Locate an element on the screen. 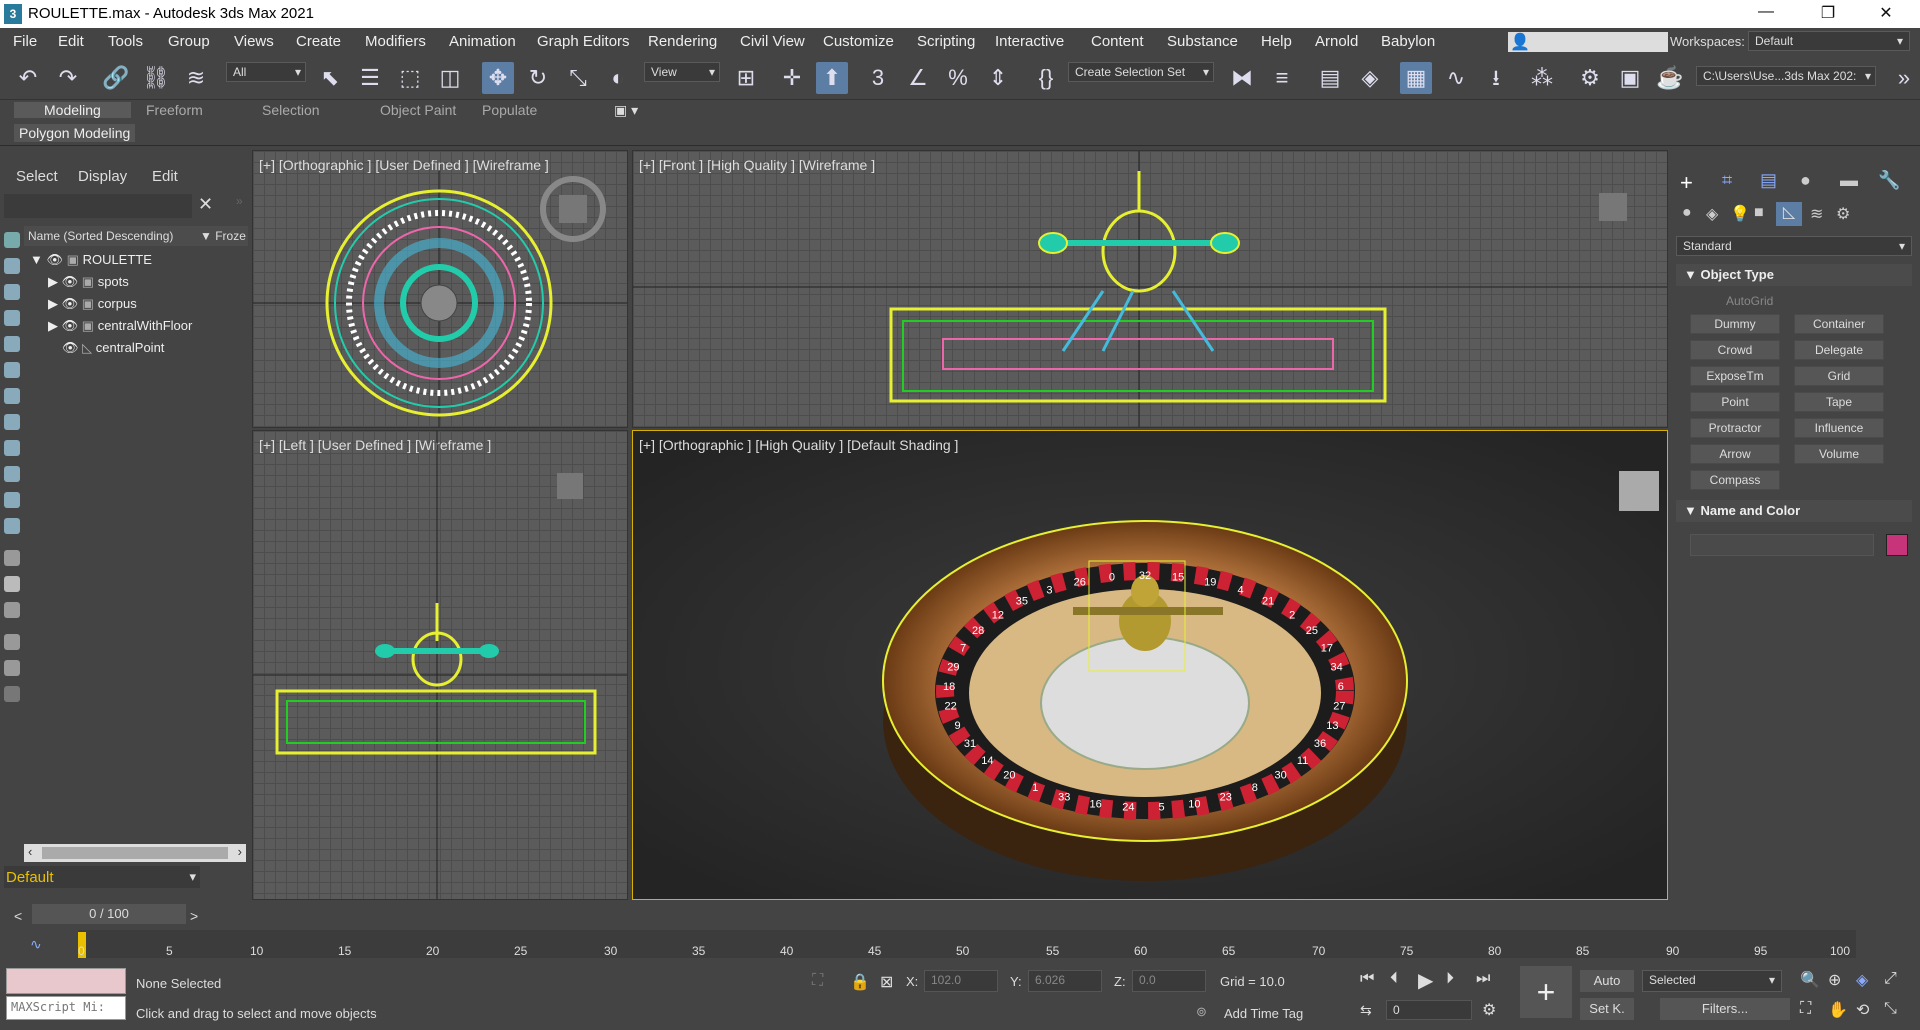 This screenshot has width=1920, height=1030. protractor-button: Protractor is located at coordinates (1735, 428).